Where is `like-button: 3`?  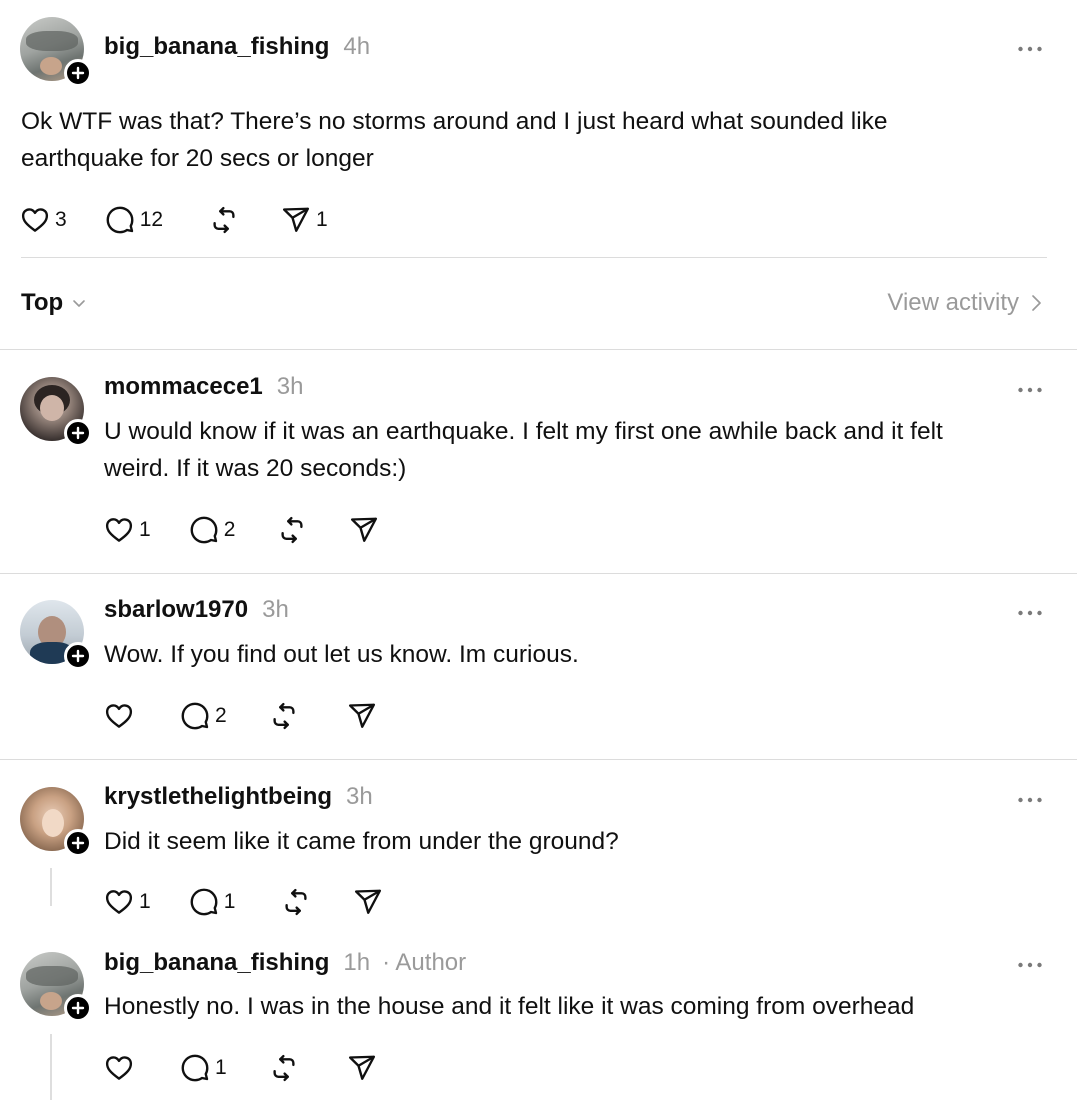 like-button: 3 is located at coordinates (43, 220).